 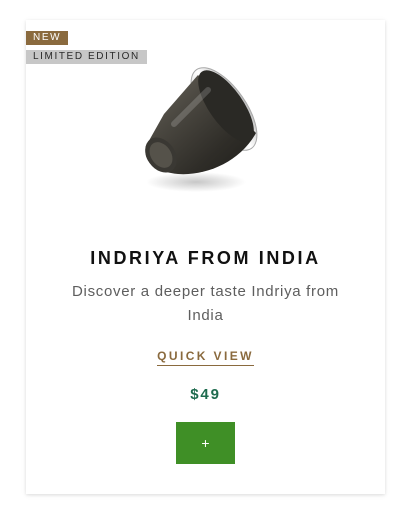 What do you see at coordinates (86, 57) in the screenshot?
I see `limited-edition-badge: LIMITED EDITION` at bounding box center [86, 57].